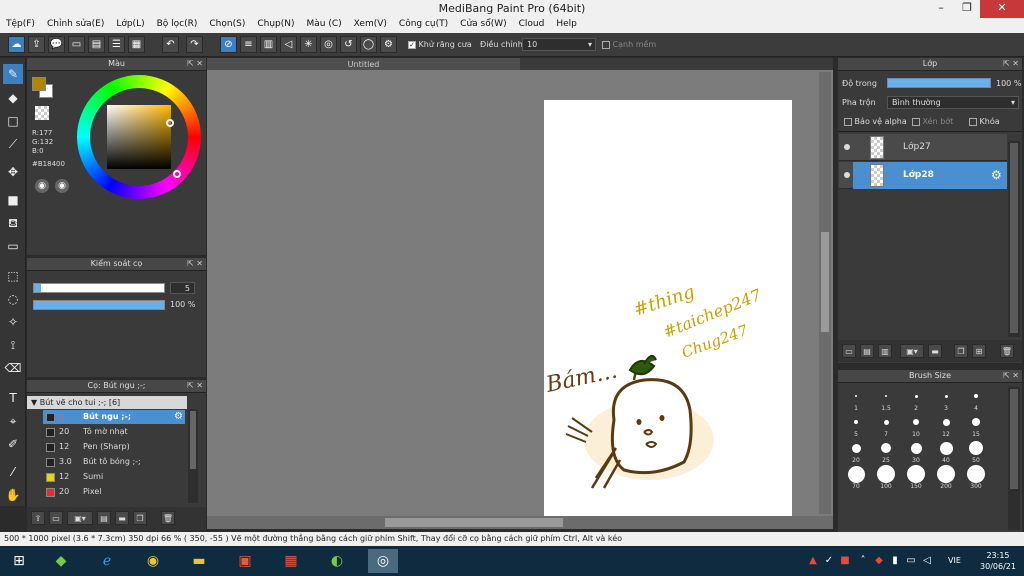  What do you see at coordinates (61, 561) in the screenshot?
I see `bluestacks-icon: ◆` at bounding box center [61, 561].